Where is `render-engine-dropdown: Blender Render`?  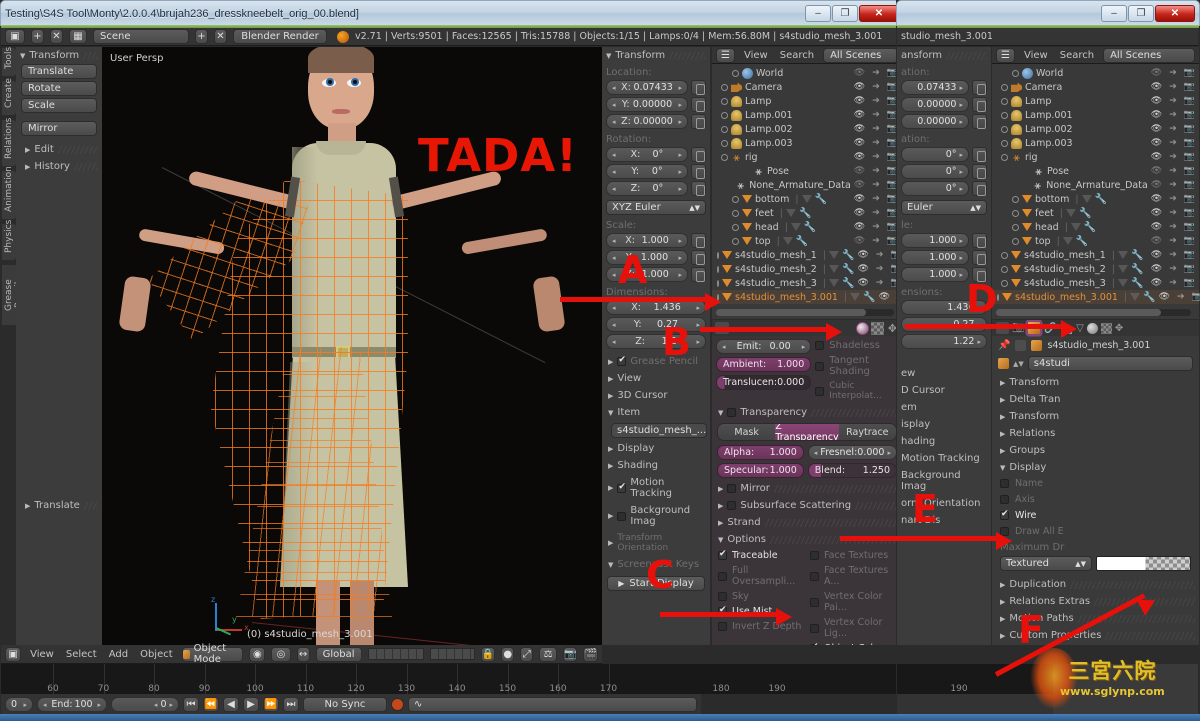
render-engine-dropdown: Blender Render is located at coordinates (280, 36).